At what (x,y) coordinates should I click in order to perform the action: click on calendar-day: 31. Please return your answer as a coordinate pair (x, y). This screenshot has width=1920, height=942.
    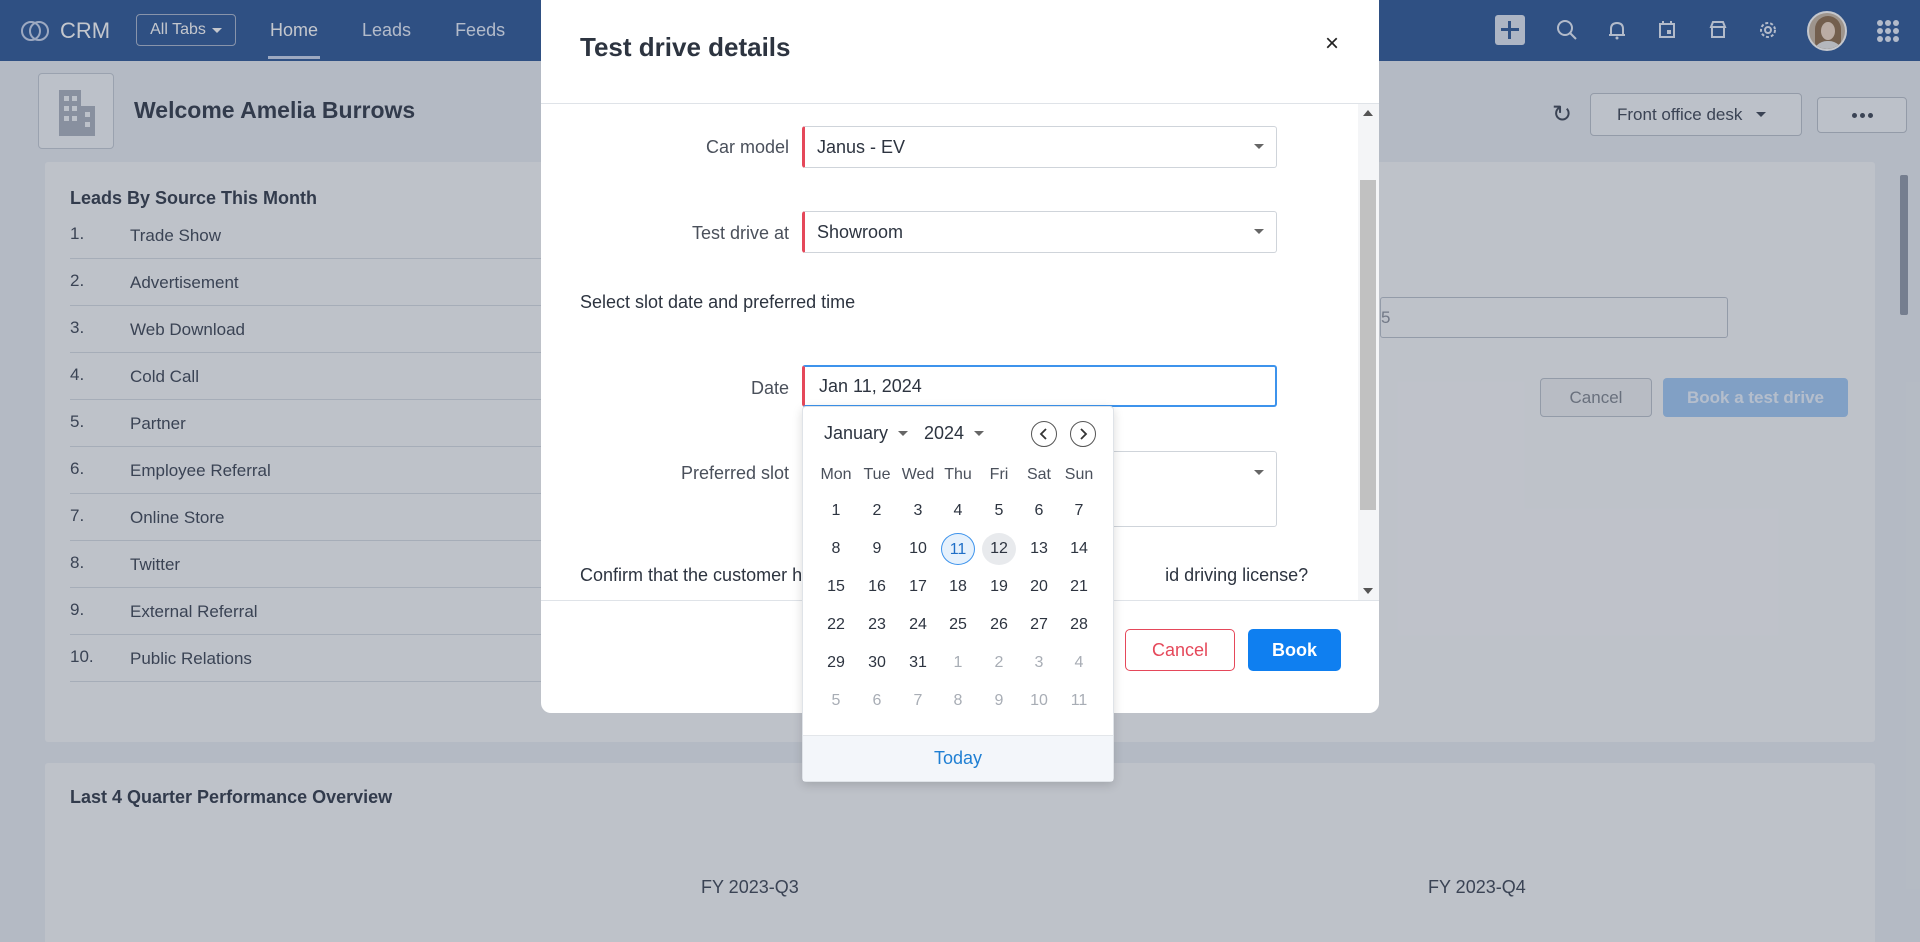
    Looking at the image, I should click on (918, 663).